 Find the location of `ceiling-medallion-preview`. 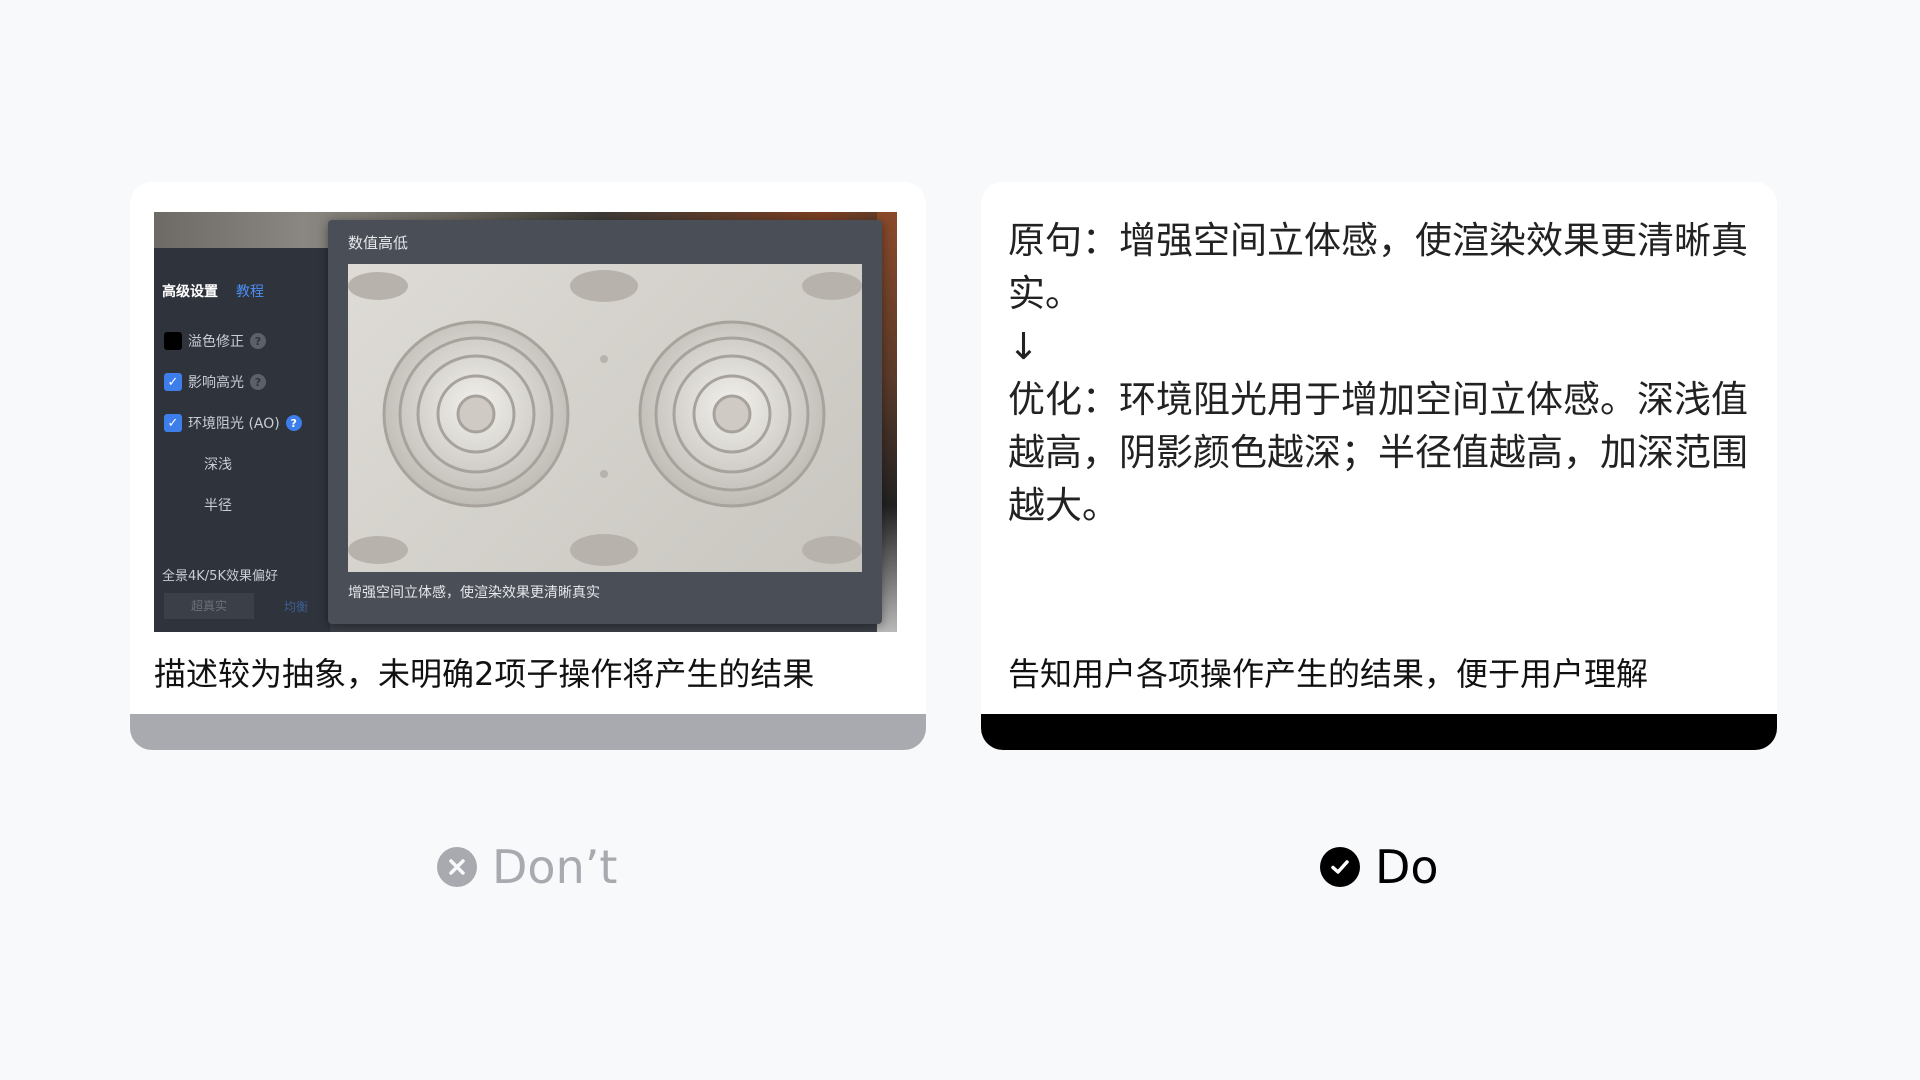

ceiling-medallion-preview is located at coordinates (605, 418).